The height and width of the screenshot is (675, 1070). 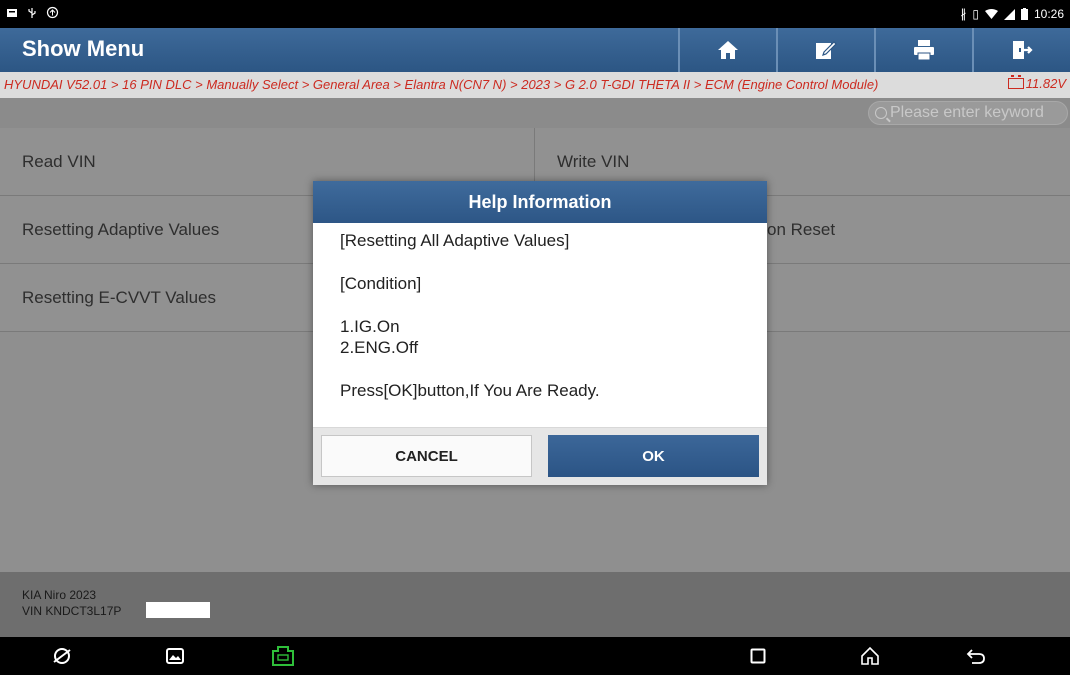 I want to click on home-icon, so click(x=728, y=50).